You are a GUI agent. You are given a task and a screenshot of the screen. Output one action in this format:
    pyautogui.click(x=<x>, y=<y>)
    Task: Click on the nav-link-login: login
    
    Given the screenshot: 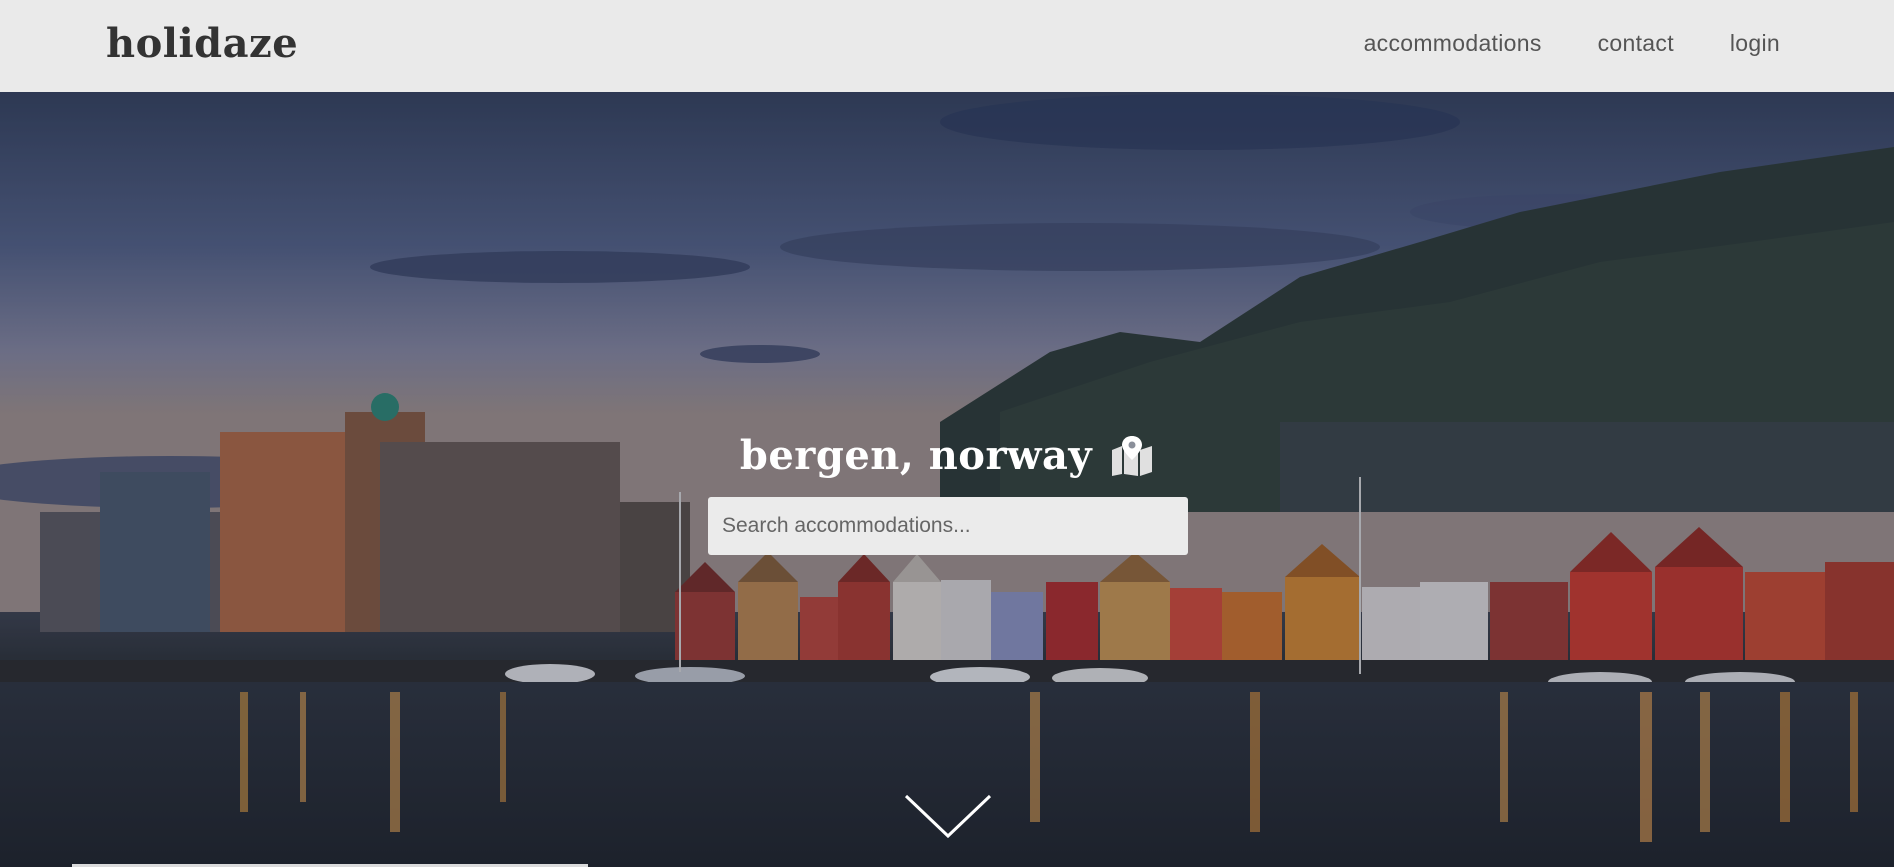 What is the action you would take?
    pyautogui.click(x=1755, y=43)
    